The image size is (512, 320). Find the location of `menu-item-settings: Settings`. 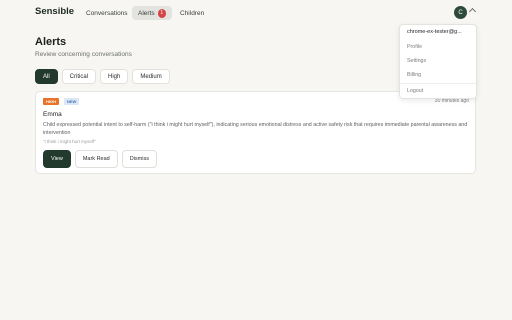

menu-item-settings: Settings is located at coordinates (416, 61).